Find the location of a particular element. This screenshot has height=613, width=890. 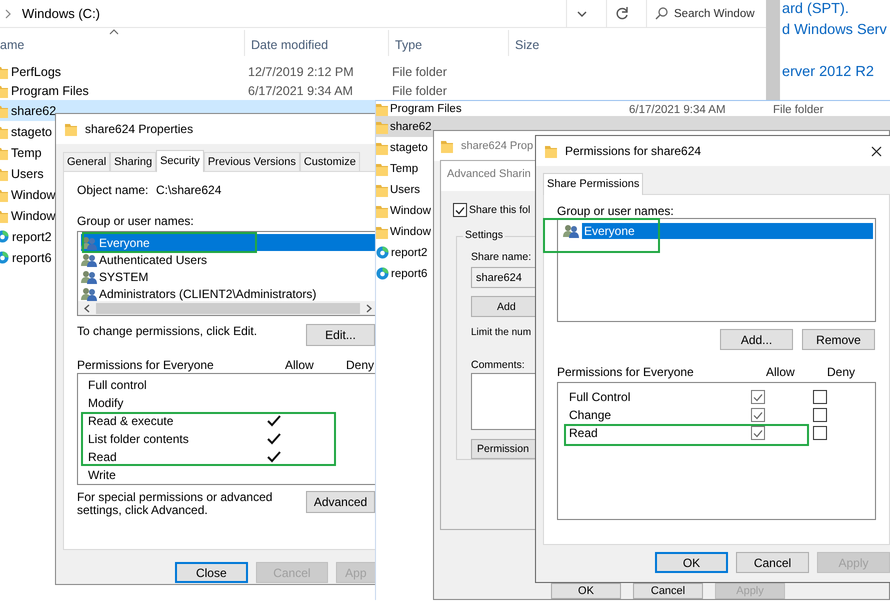

permission-name: Modify is located at coordinates (106, 403).